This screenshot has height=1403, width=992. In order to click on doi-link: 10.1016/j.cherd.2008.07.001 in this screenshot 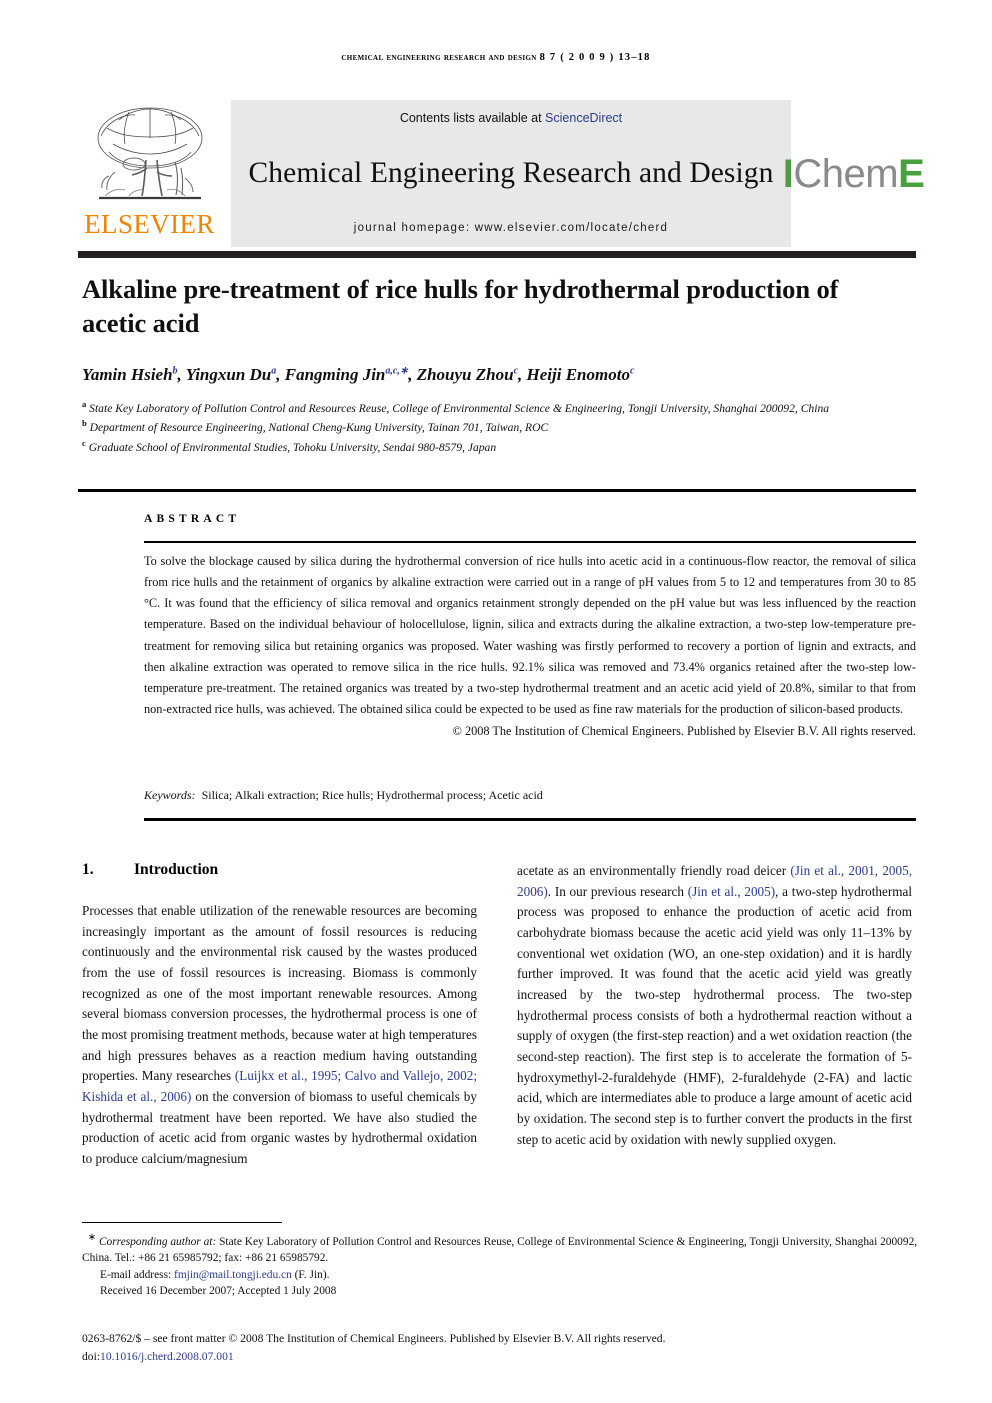, I will do `click(167, 1356)`.